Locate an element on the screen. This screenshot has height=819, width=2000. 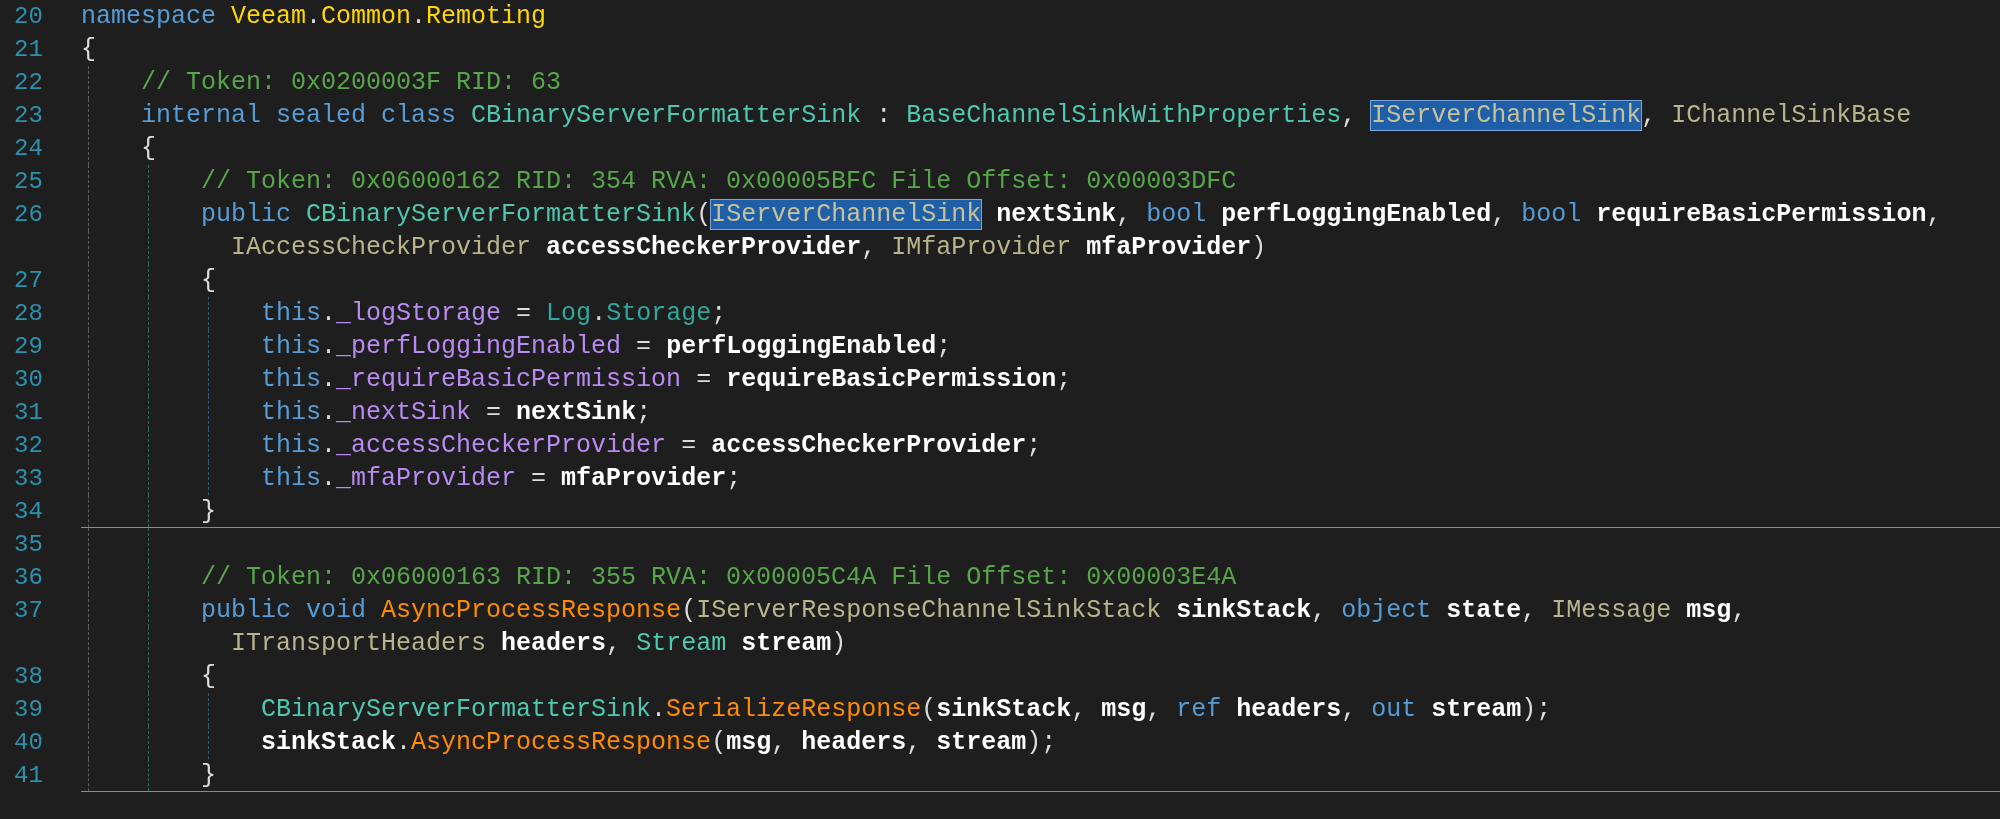
code-line: // Token: 0x06000163 RID: 355 RVA: 0x00005C4A File Offset: 0x00003E4A is located at coordinates (718, 577).